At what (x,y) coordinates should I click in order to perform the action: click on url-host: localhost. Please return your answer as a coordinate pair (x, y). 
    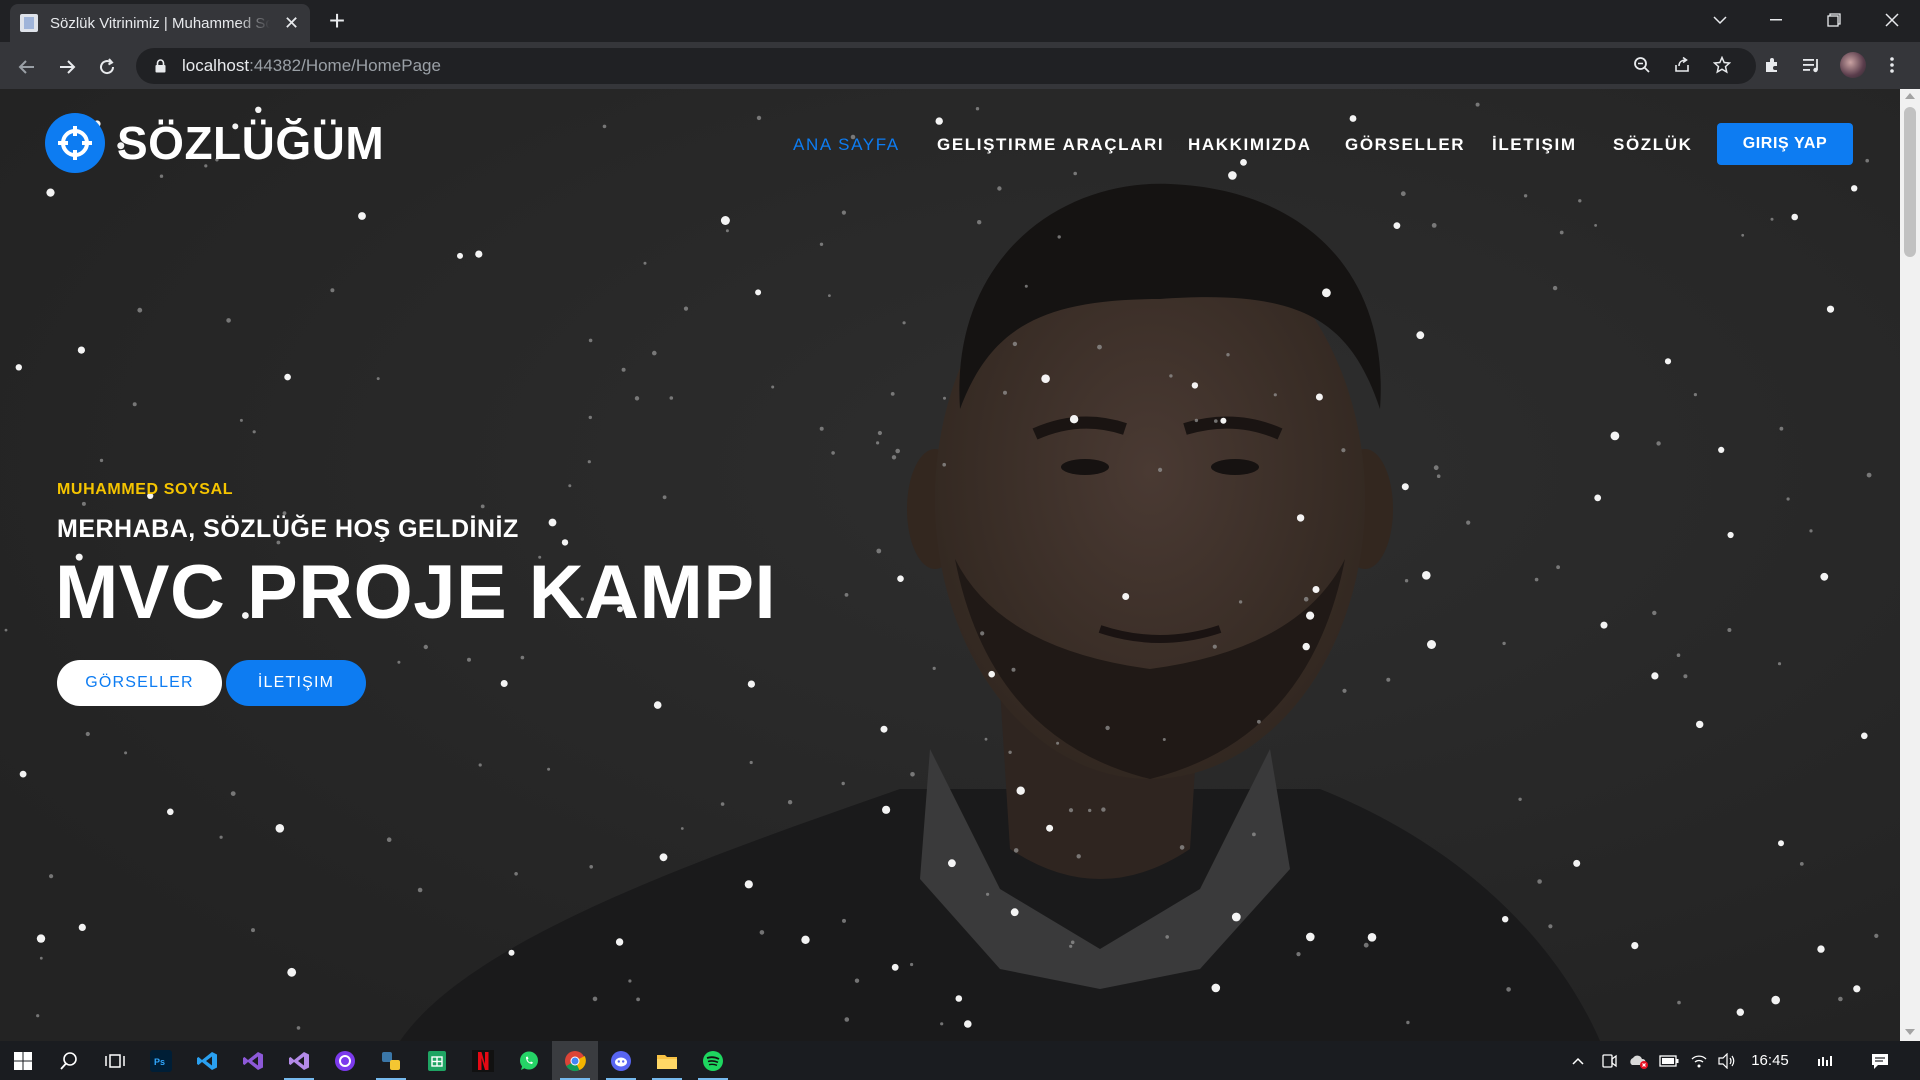
    Looking at the image, I should click on (216, 65).